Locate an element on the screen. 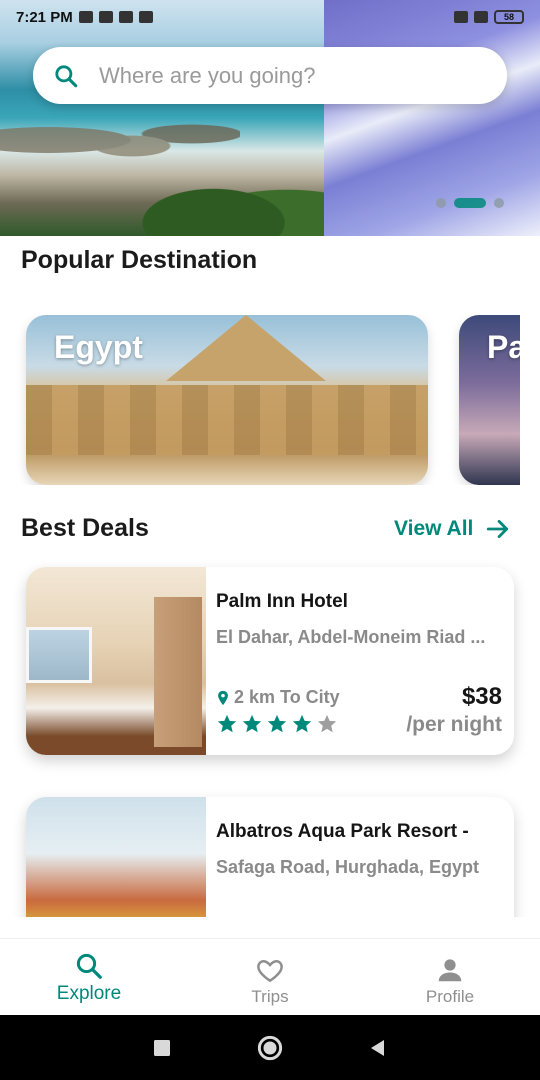 Image resolution: width=540 pixels, height=1080 pixels. battery-icon: 58 is located at coordinates (509, 17).